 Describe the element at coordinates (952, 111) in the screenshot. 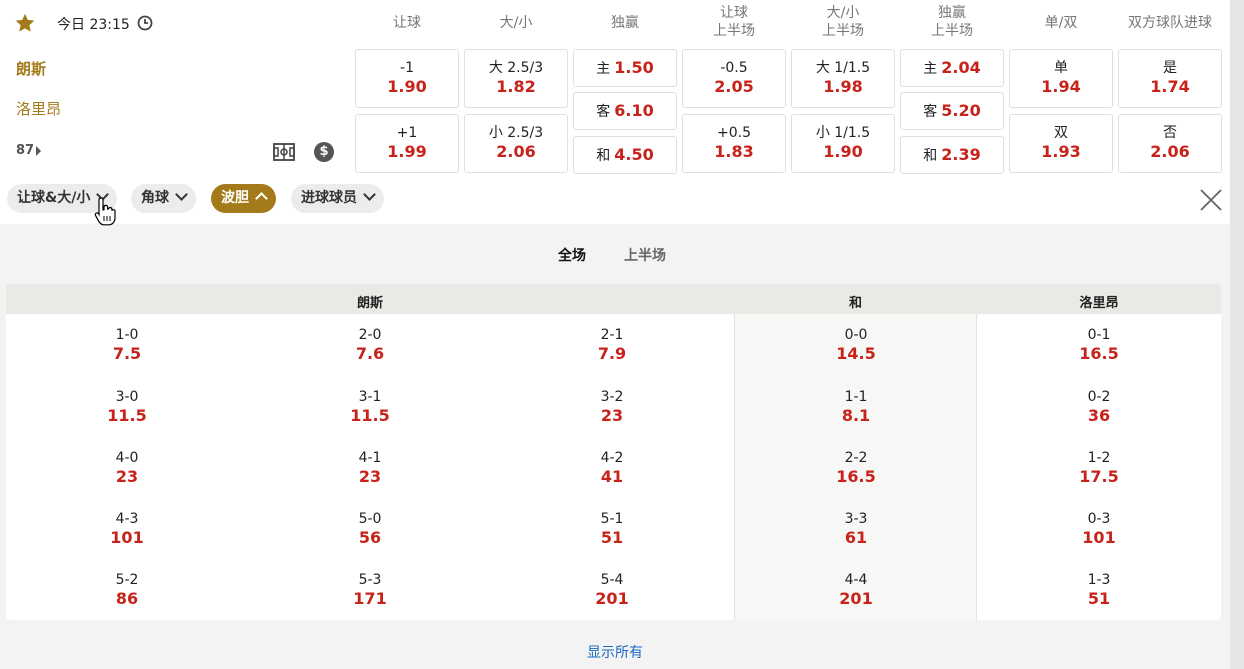

I see `odds-cell-first-half-winner: 客 5.20` at that location.